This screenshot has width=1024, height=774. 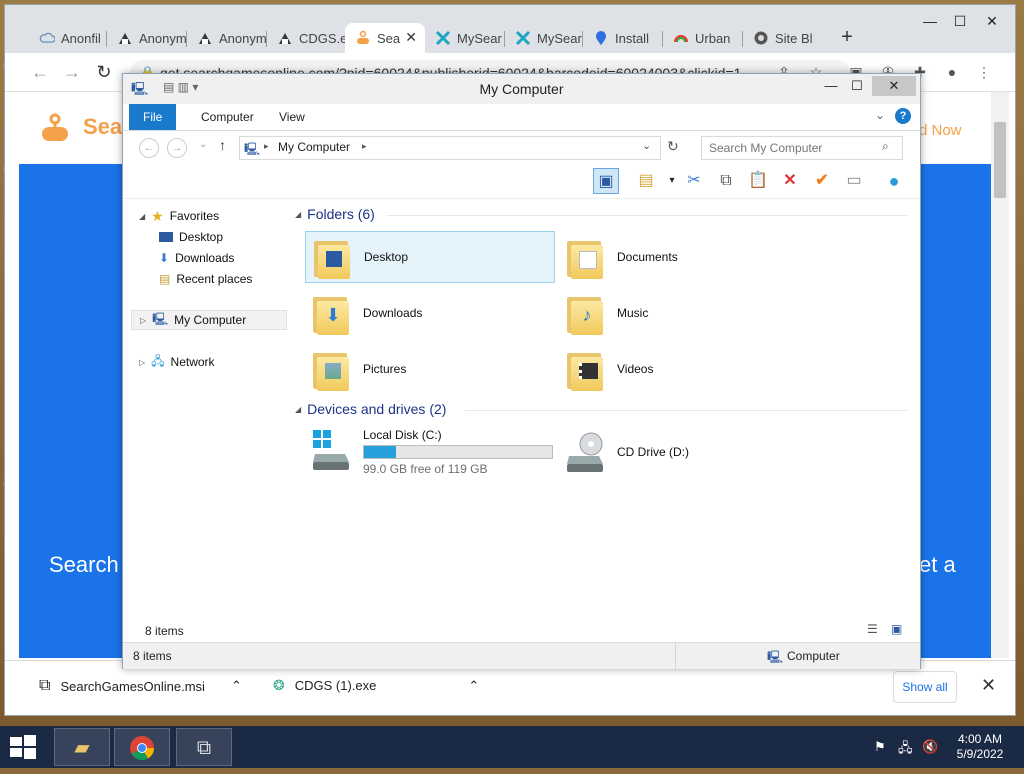 What do you see at coordinates (880, 747) in the screenshot?
I see `flag-icon: ⚑` at bounding box center [880, 747].